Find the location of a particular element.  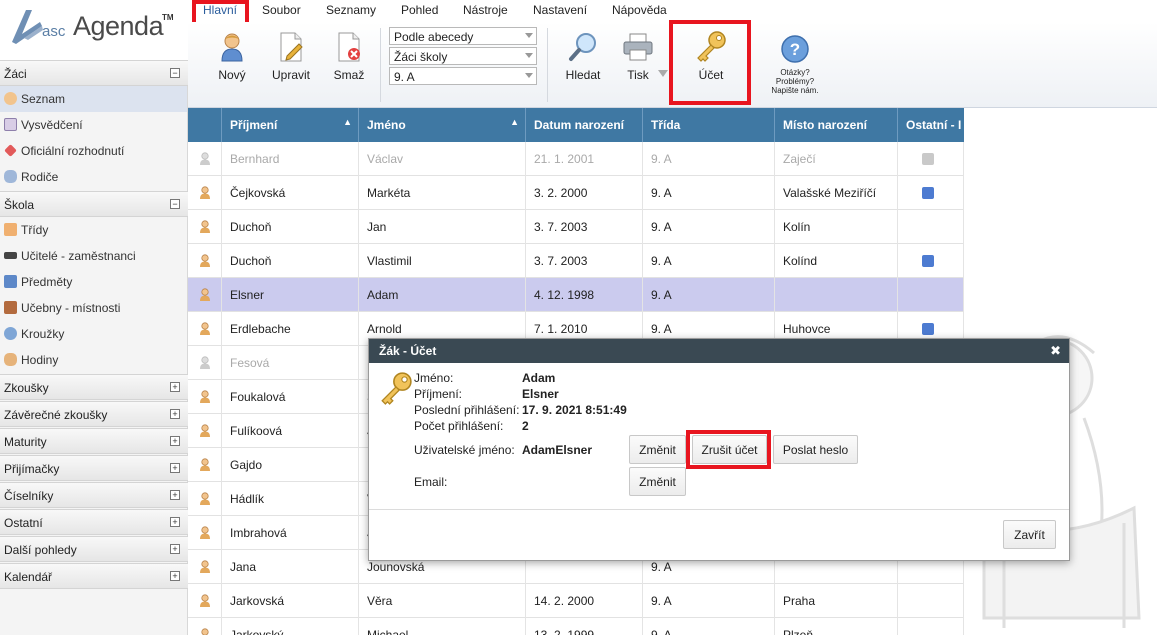

sidebar-item-ucitele: Učitelé - zaměstnanci is located at coordinates (93, 256).